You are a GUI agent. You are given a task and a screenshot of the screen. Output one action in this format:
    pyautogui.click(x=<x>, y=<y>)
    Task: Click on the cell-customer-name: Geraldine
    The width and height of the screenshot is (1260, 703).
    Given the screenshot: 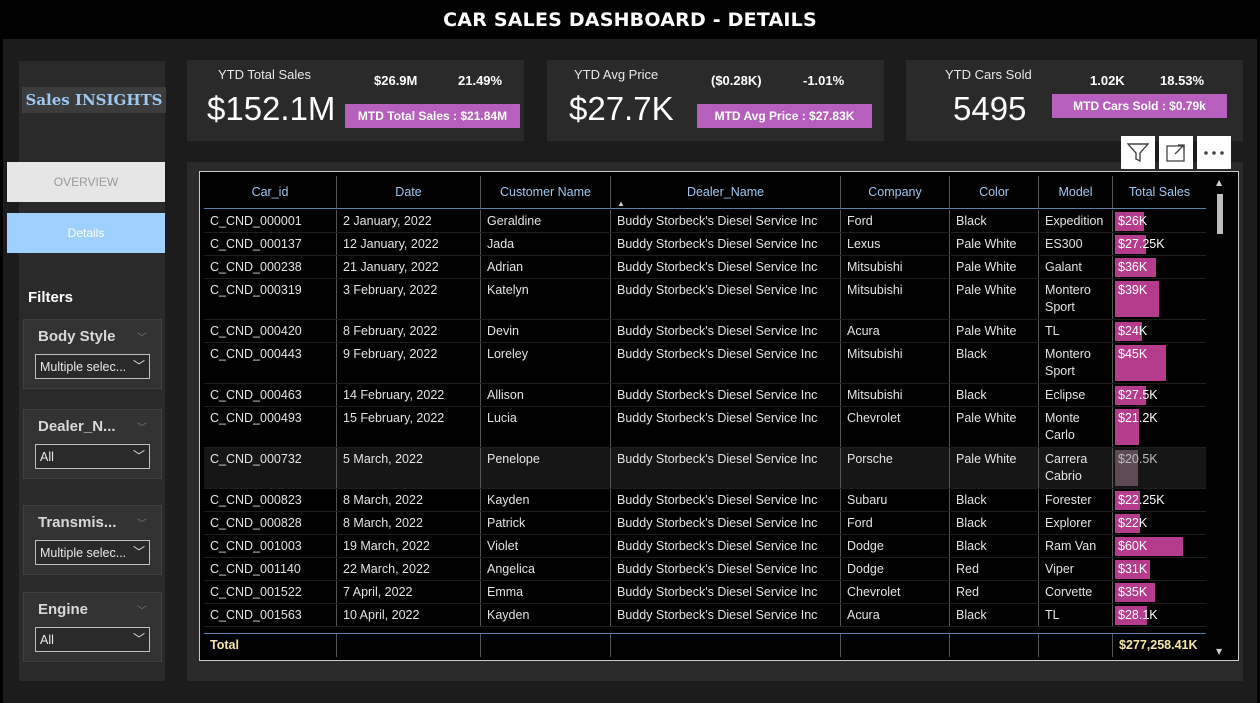 What is the action you would take?
    pyautogui.click(x=546, y=221)
    